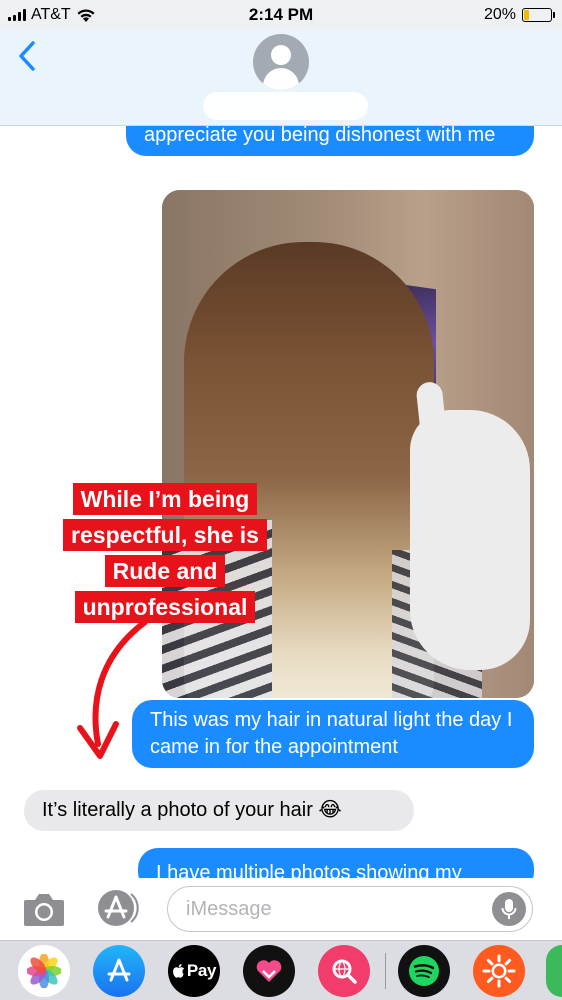 This screenshot has width=562, height=1000. What do you see at coordinates (281, 55) in the screenshot?
I see `person-silhouette-icon` at bounding box center [281, 55].